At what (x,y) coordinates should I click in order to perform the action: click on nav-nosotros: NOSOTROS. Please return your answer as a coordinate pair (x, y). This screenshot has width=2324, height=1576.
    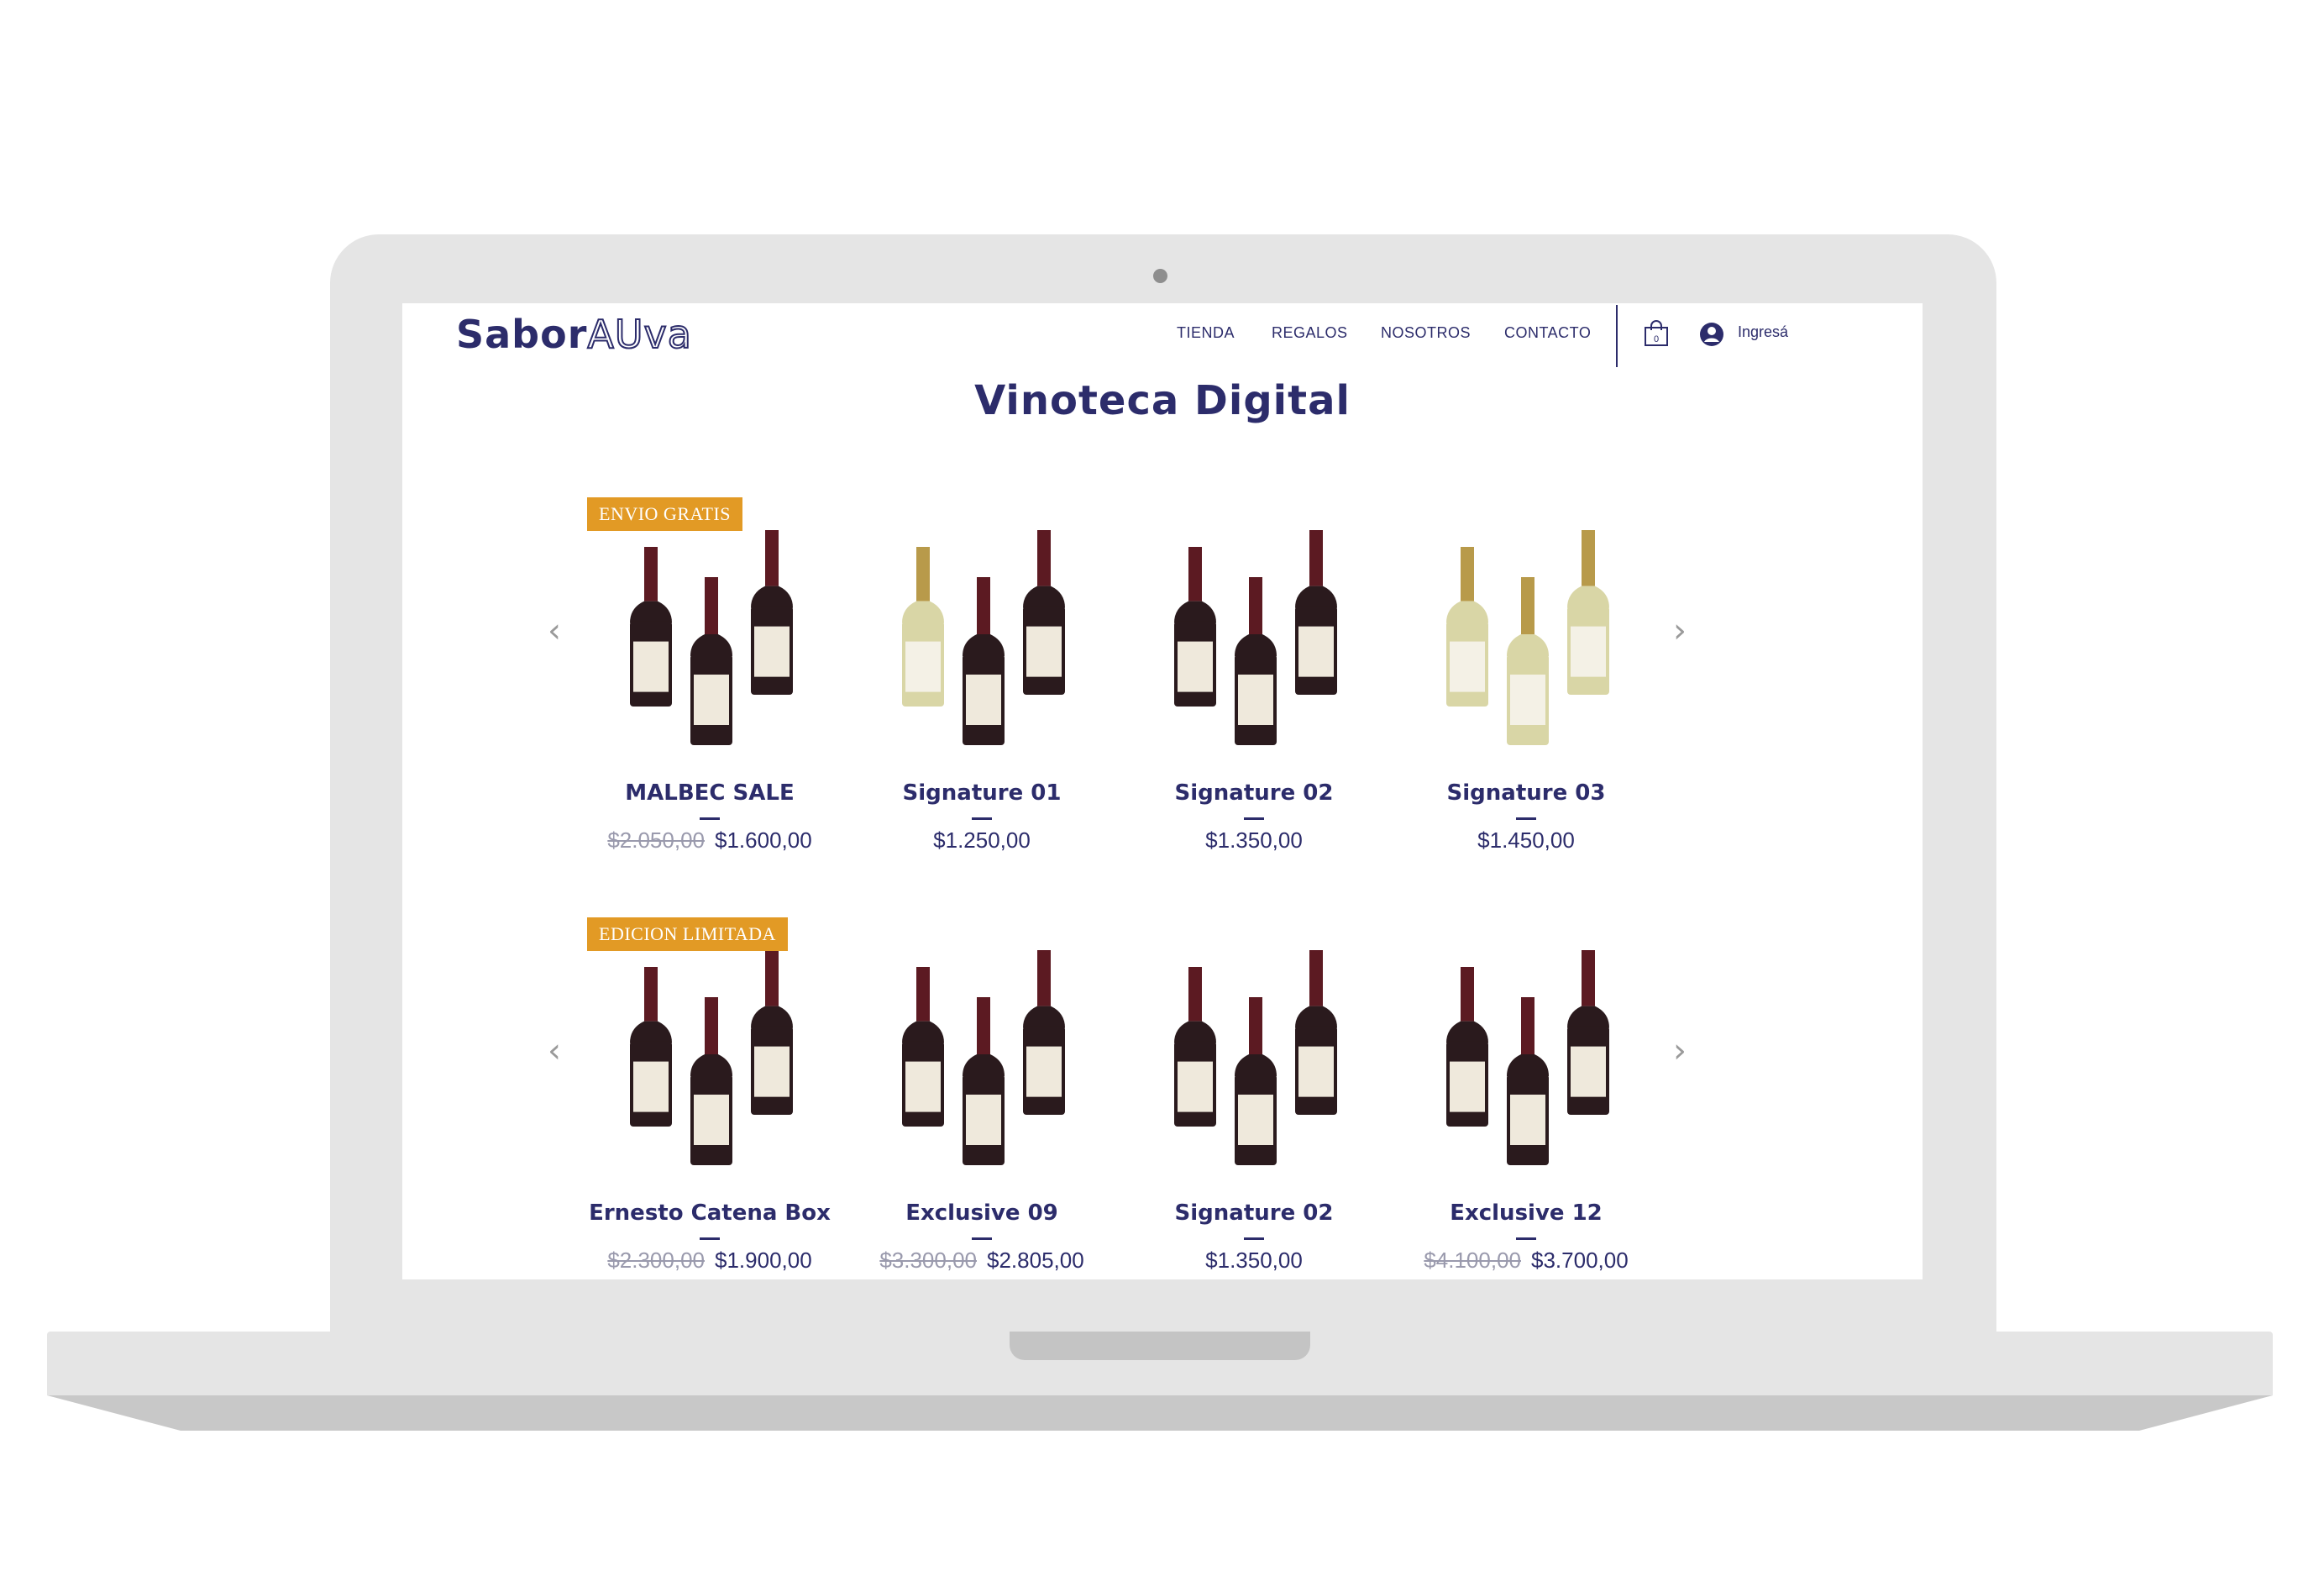
    Looking at the image, I should click on (1426, 333).